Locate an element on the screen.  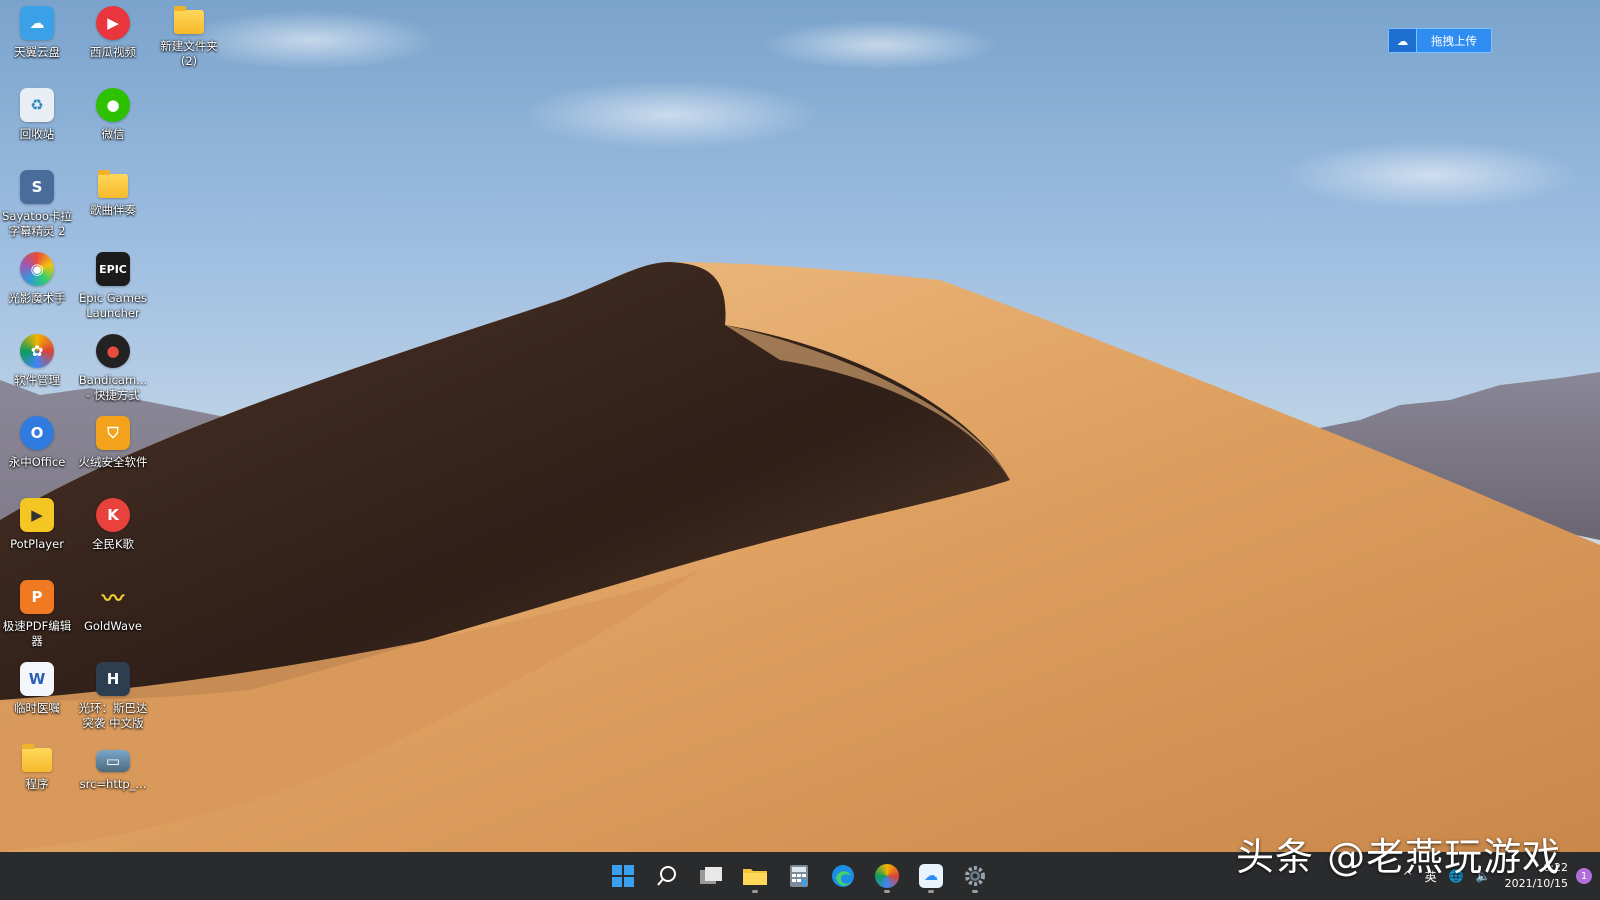
windows-logo-icon is located at coordinates (623, 876).